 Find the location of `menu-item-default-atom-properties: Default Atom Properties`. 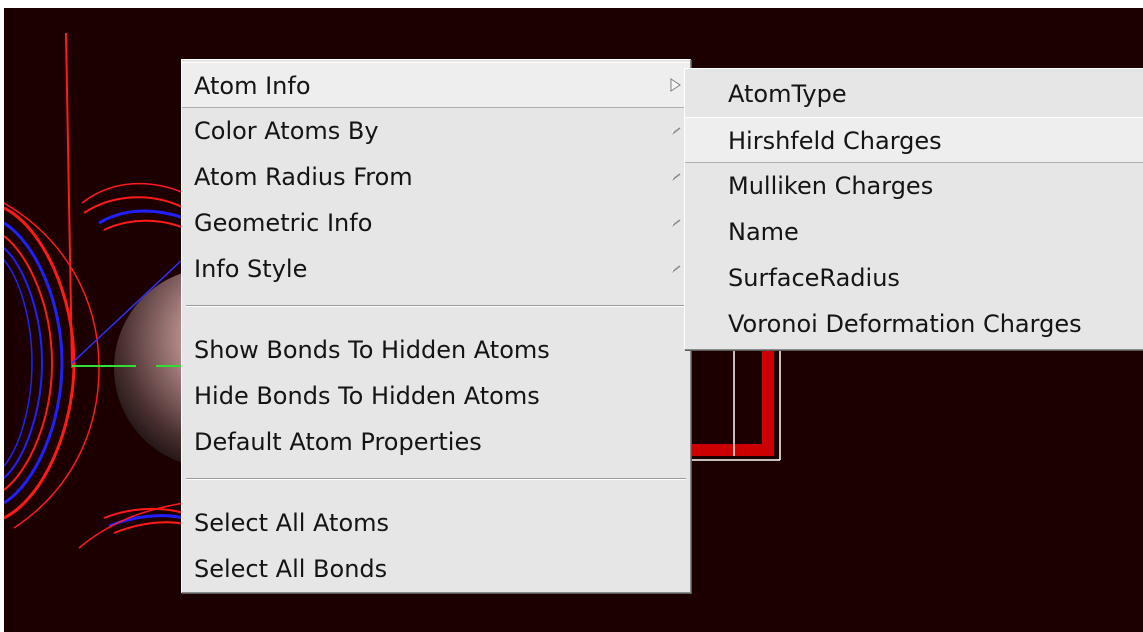

menu-item-default-atom-properties: Default Atom Properties is located at coordinates (436, 442).